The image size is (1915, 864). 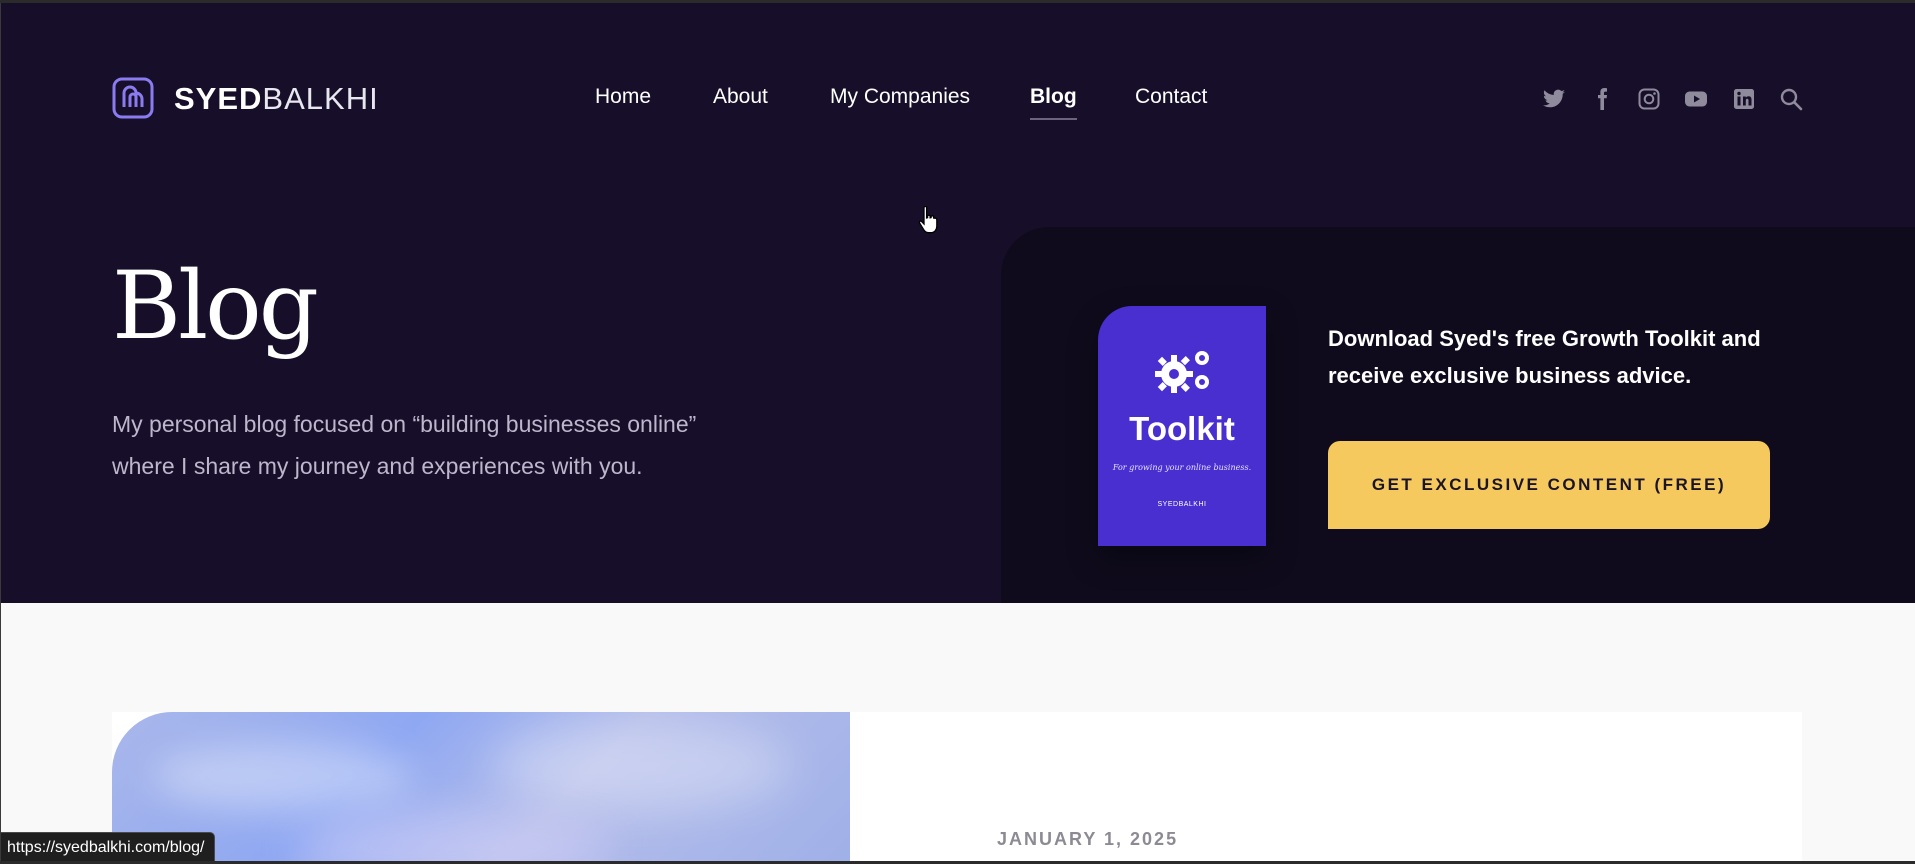 What do you see at coordinates (1696, 99) in the screenshot?
I see `youtube-icon` at bounding box center [1696, 99].